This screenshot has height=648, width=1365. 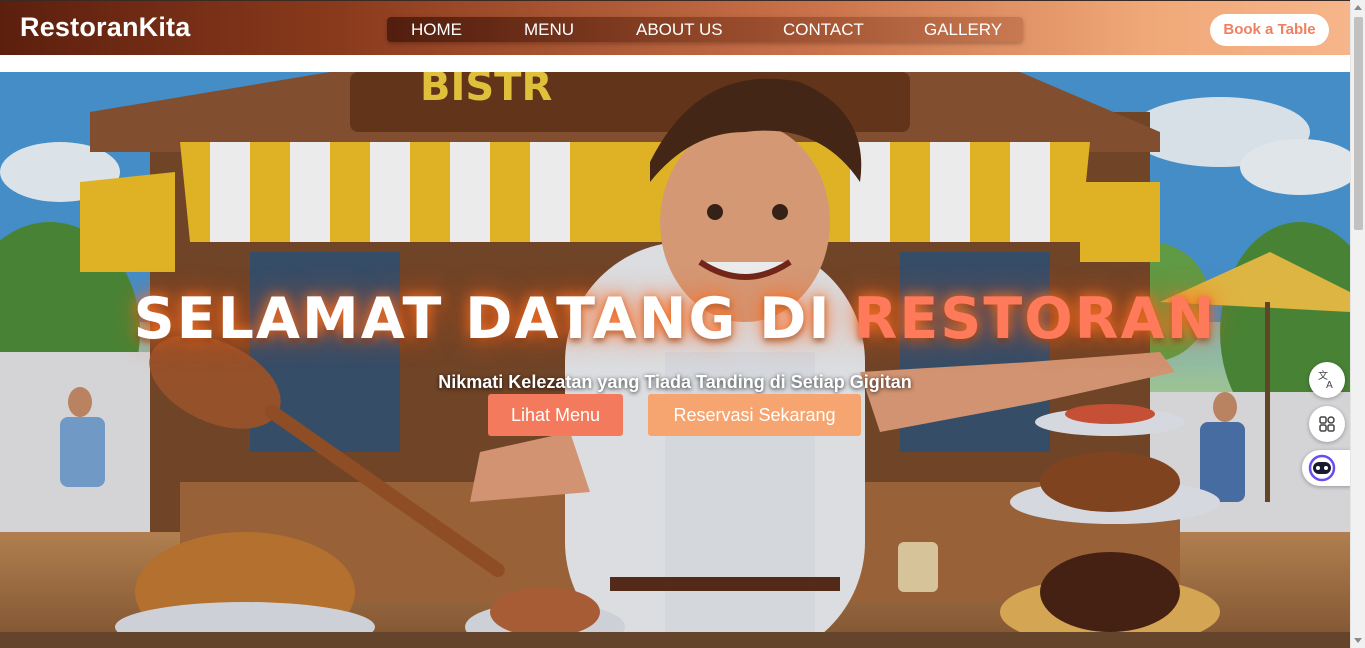 What do you see at coordinates (1329, 385) in the screenshot?
I see `svg-text: A` at bounding box center [1329, 385].